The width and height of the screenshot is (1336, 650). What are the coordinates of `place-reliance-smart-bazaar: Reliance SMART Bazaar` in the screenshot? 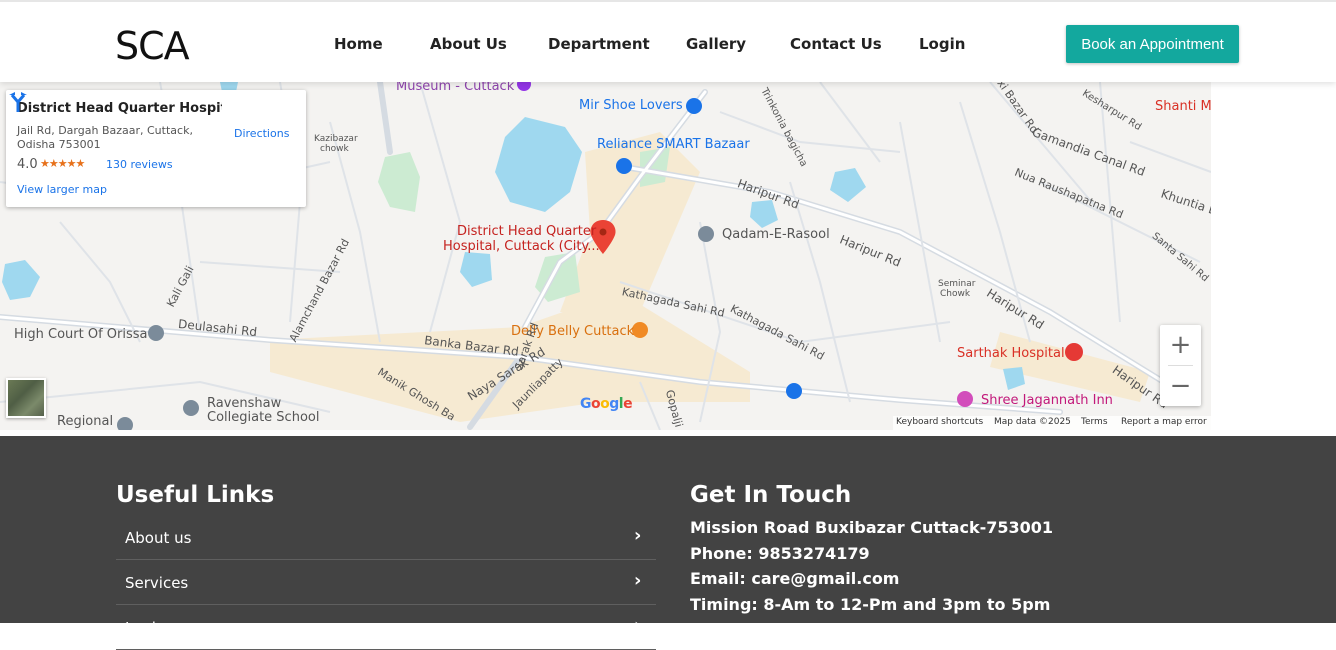 It's located at (673, 144).